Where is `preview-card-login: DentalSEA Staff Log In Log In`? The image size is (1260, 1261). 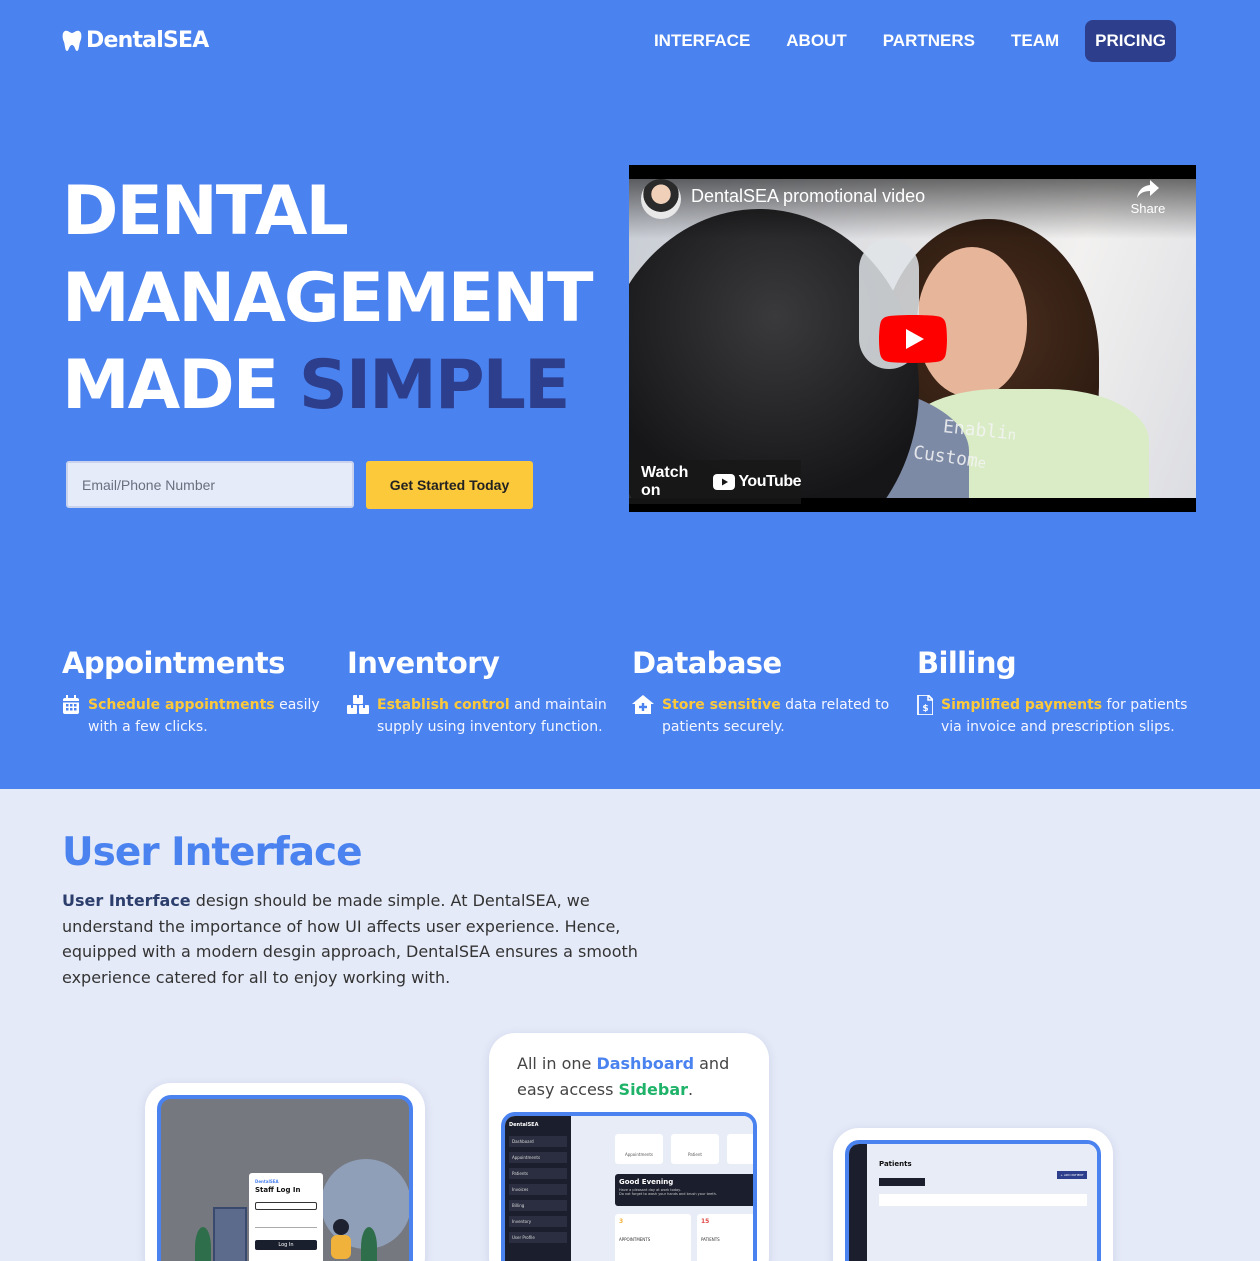
preview-card-login: DentalSEA Staff Log In Log In is located at coordinates (285, 1172).